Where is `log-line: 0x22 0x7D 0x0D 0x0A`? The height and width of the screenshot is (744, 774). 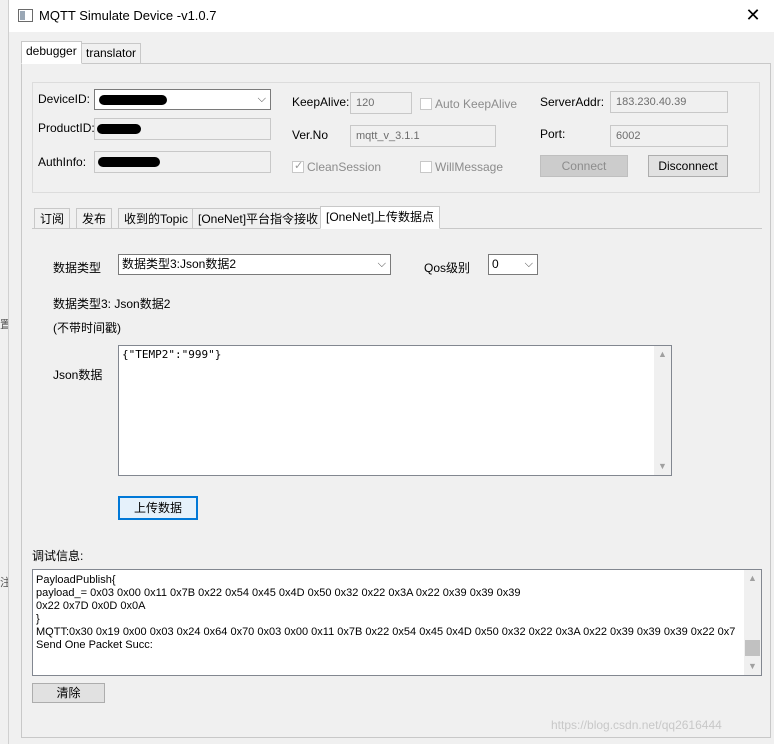
log-line: 0x22 0x7D 0x0D 0x0A is located at coordinates (91, 606).